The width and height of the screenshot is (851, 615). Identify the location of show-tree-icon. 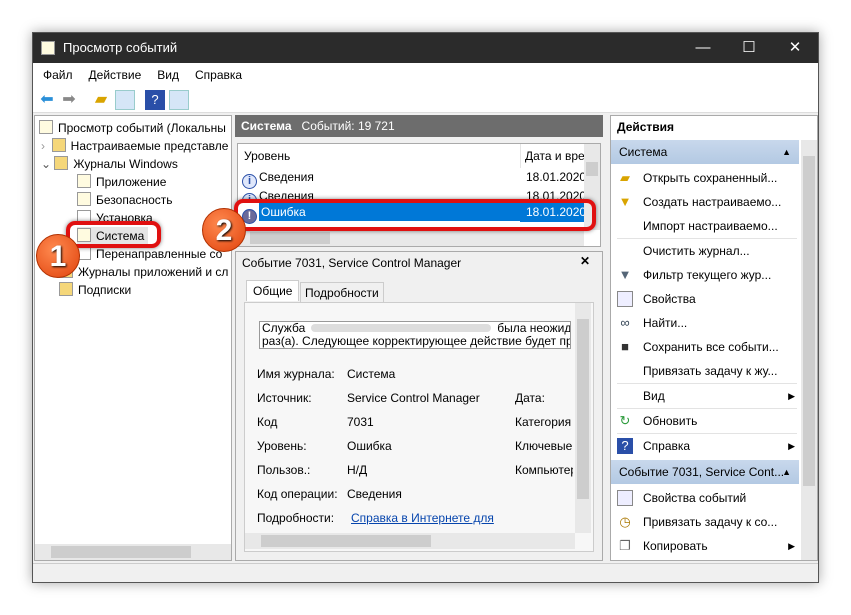
(125, 100).